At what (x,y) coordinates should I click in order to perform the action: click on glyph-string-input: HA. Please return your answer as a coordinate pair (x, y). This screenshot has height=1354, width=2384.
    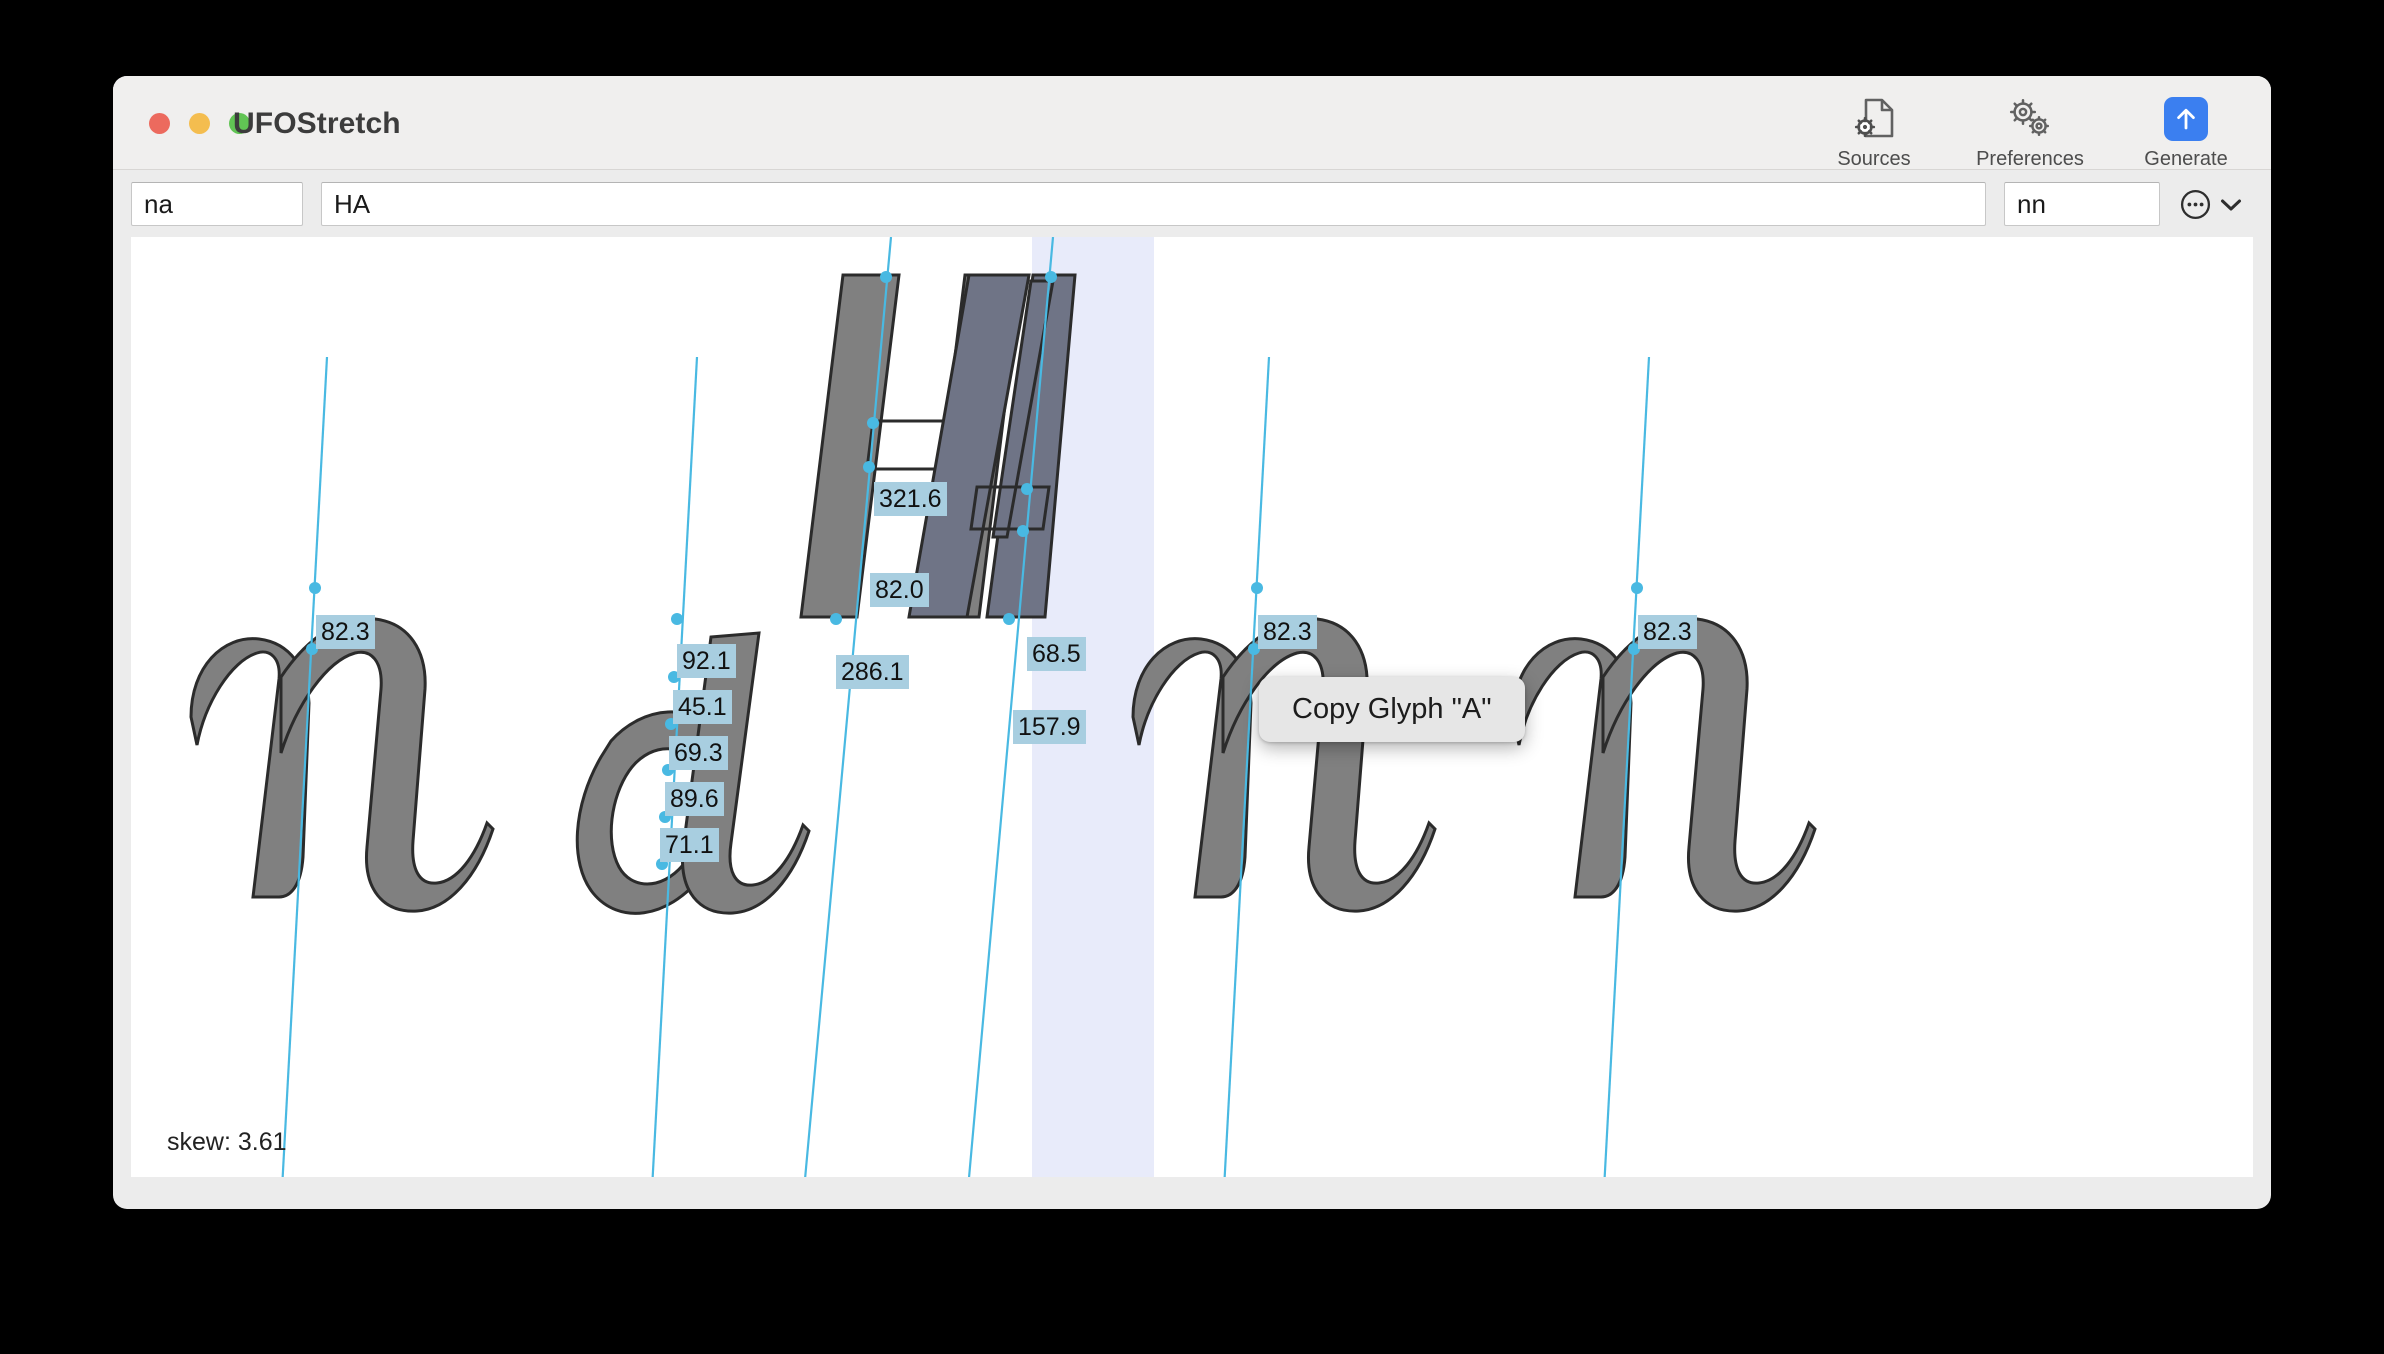
    Looking at the image, I should click on (1153, 204).